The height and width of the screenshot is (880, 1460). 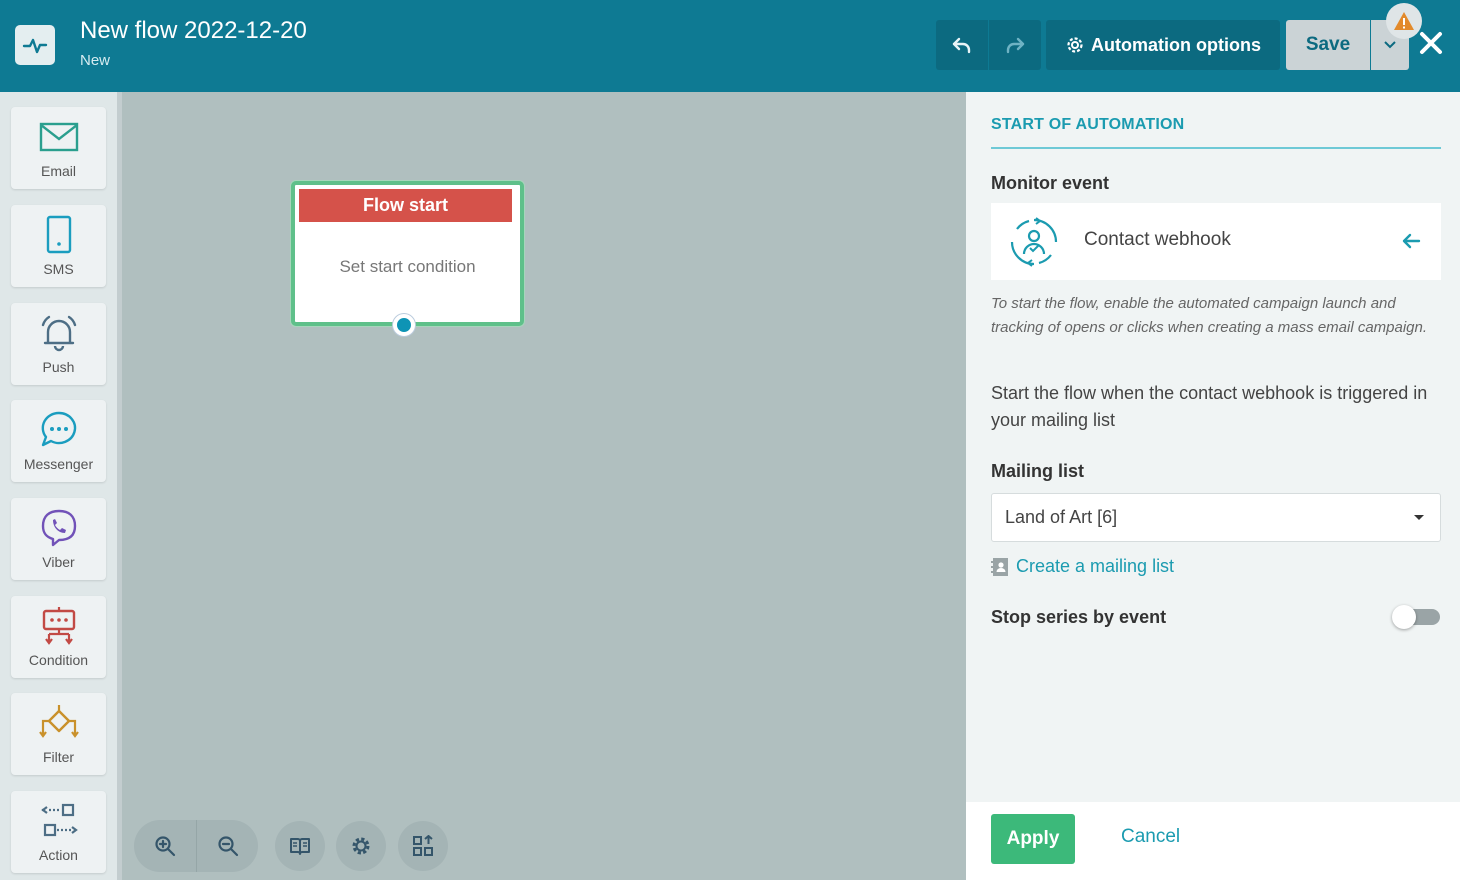 What do you see at coordinates (1390, 45) in the screenshot?
I see `chevron-down-icon` at bounding box center [1390, 45].